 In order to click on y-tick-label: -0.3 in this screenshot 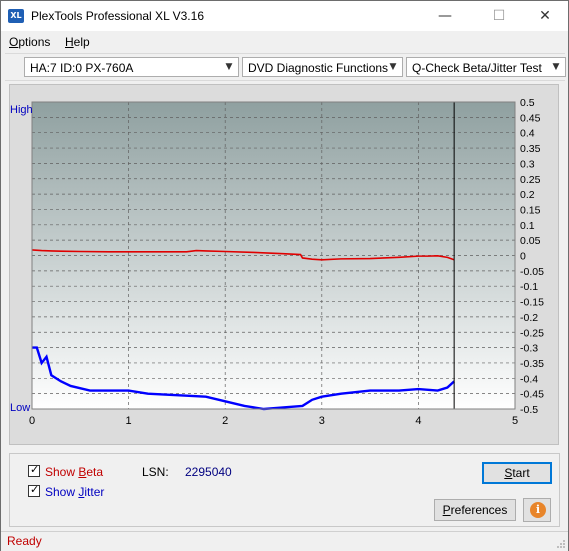, I will do `click(529, 349)`.